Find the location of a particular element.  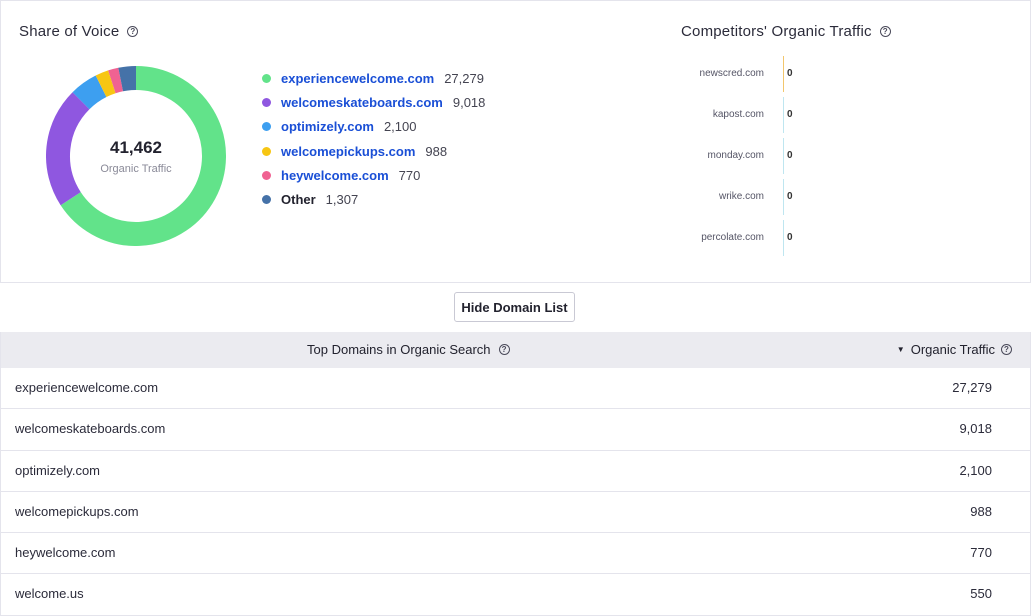

competitor-row: monday.com 0 is located at coordinates (750, 158).